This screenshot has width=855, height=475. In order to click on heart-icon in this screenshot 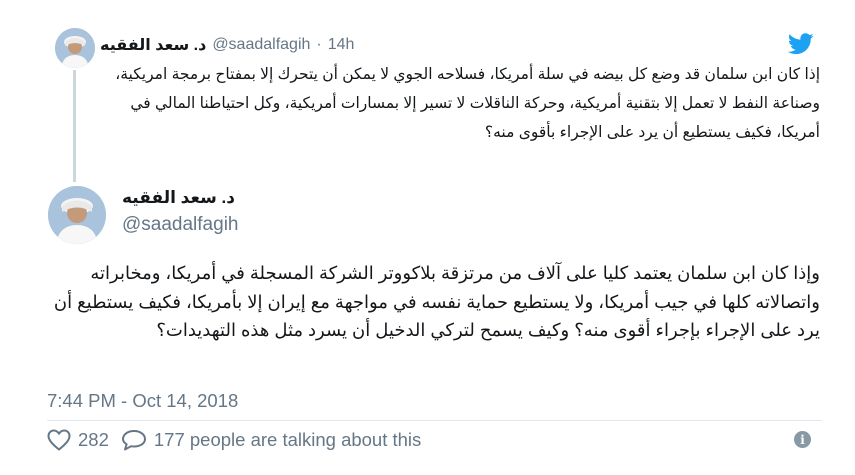, I will do `click(59, 440)`.